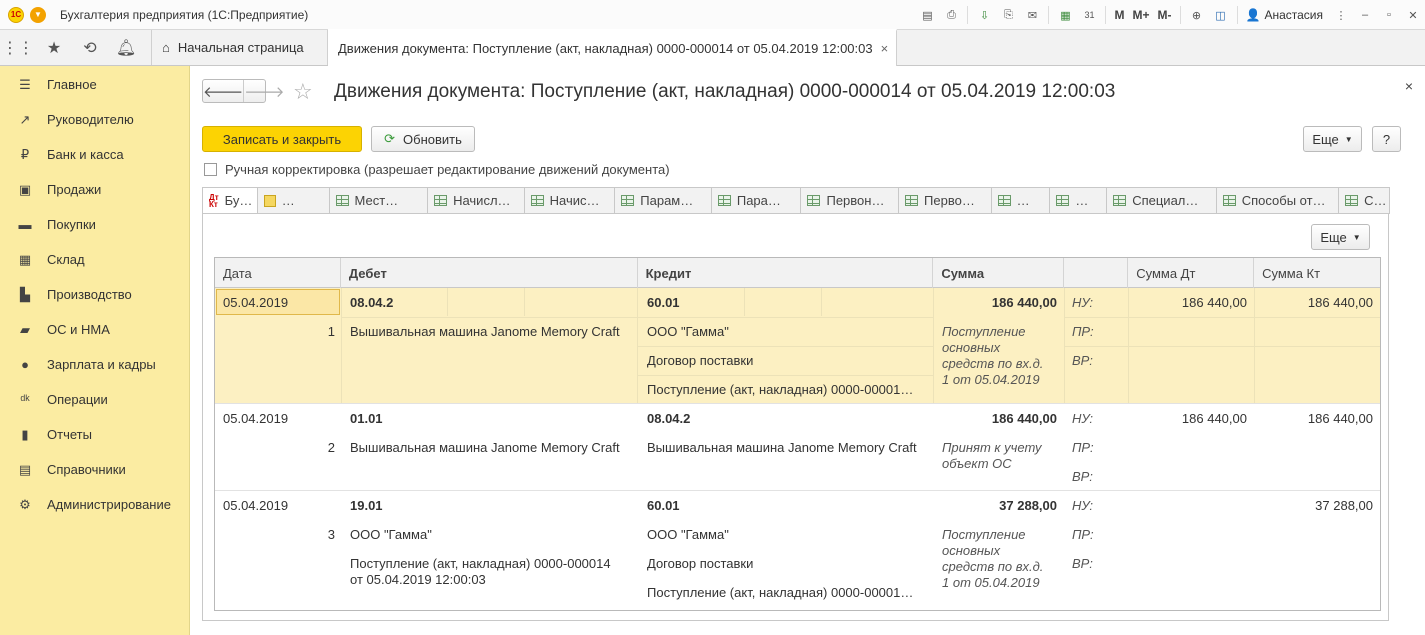 This screenshot has height=635, width=1425. Describe the element at coordinates (94, 434) in the screenshot. I see `sidebar-item: ▮ Отчеты` at that location.